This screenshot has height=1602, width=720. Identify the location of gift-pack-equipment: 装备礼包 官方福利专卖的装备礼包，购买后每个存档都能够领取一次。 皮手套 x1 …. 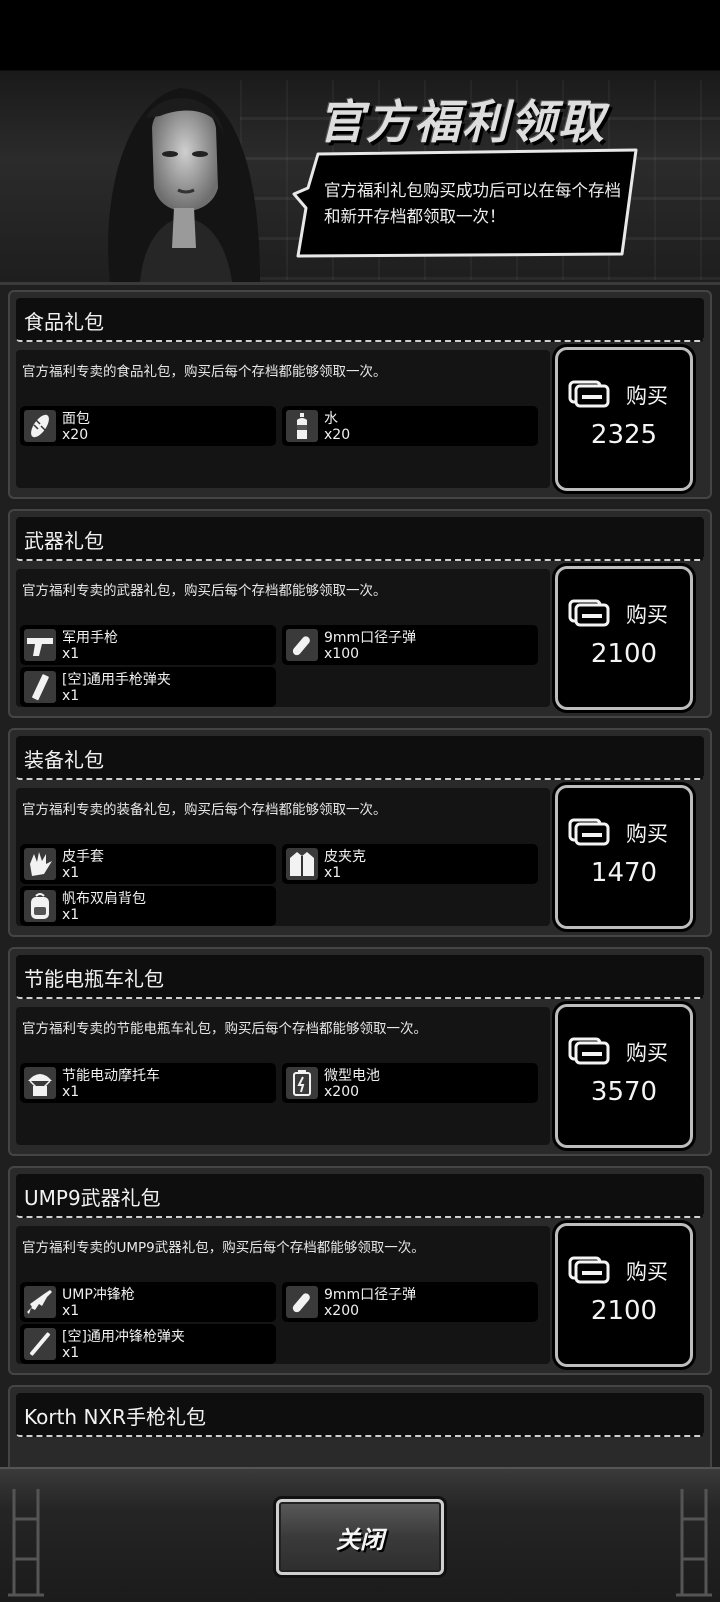
(360, 832).